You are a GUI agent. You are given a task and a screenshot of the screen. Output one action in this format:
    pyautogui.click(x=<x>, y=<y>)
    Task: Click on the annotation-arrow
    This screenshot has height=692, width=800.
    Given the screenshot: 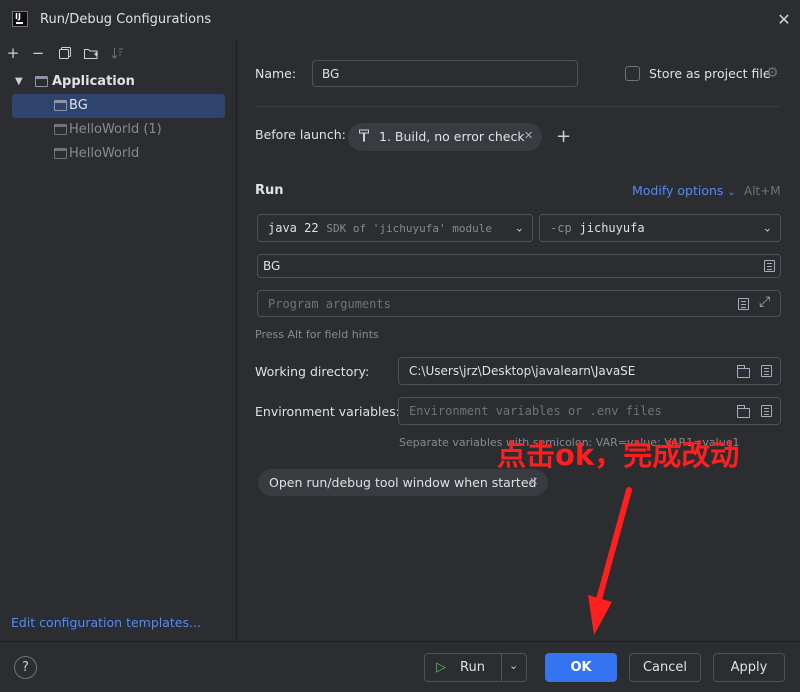 What is the action you would take?
    pyautogui.click(x=610, y=561)
    